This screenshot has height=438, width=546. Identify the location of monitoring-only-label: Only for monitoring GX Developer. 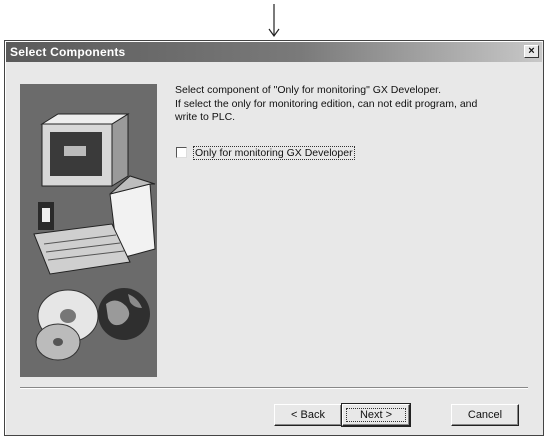
(274, 153).